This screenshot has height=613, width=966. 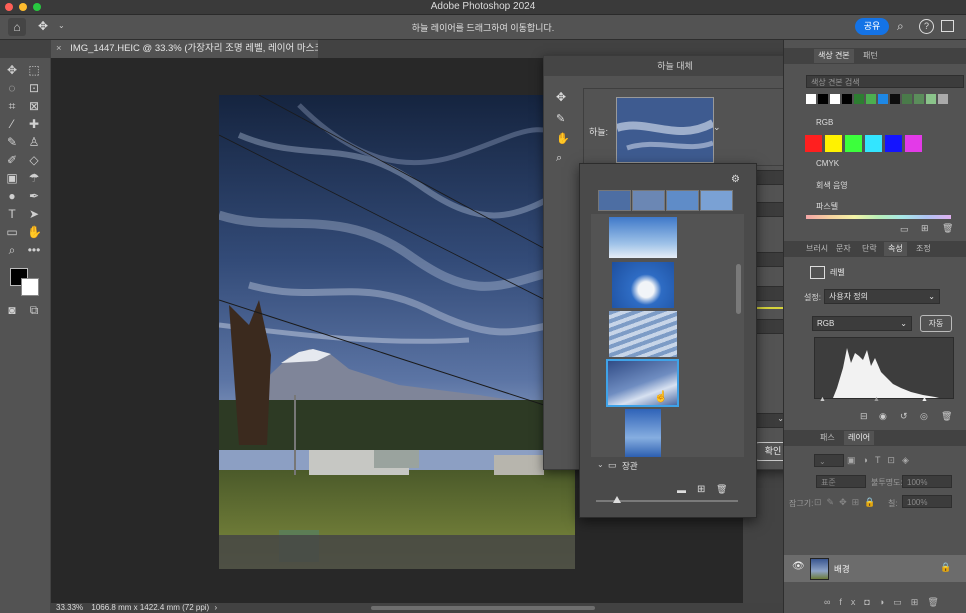 What do you see at coordinates (34, 70) in the screenshot?
I see `marquee-tool-icon: ⬚` at bounding box center [34, 70].